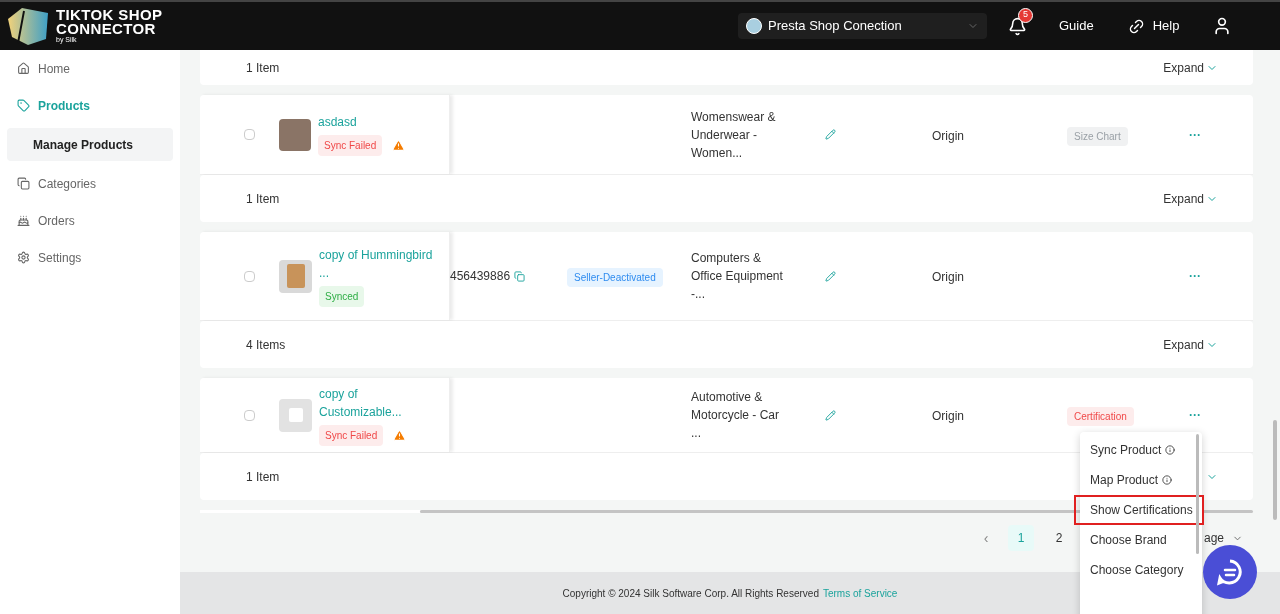 This screenshot has height=614, width=1280. I want to click on logo-icon, so click(28, 26).